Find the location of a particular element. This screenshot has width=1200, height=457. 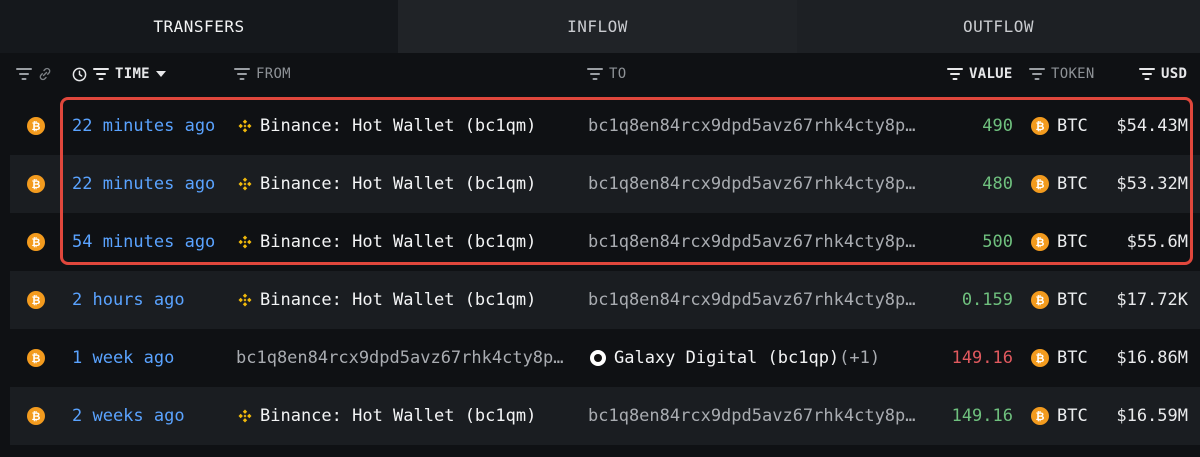

time-link: 1 week ago is located at coordinates (123, 358).